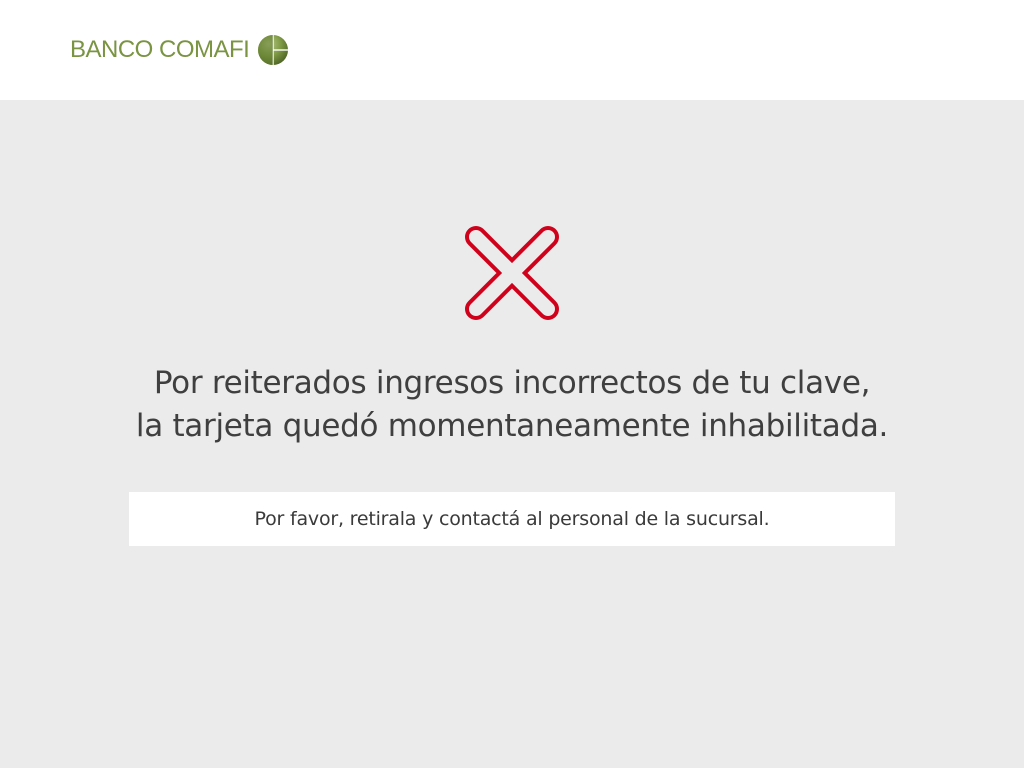  What do you see at coordinates (273, 50) in the screenshot?
I see `comafi-globe-logo-icon` at bounding box center [273, 50].